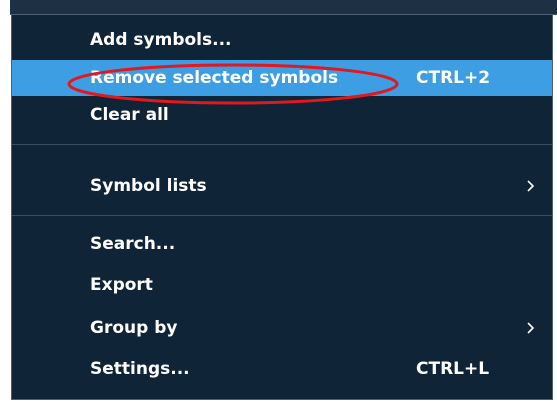  I want to click on watchlist-header-behind-menu: ▀▀▀▀▀▀▀ ▀▀▀▀ ▀▀▀▀ ▀▀ ▀▀▀, so click(283, 7).